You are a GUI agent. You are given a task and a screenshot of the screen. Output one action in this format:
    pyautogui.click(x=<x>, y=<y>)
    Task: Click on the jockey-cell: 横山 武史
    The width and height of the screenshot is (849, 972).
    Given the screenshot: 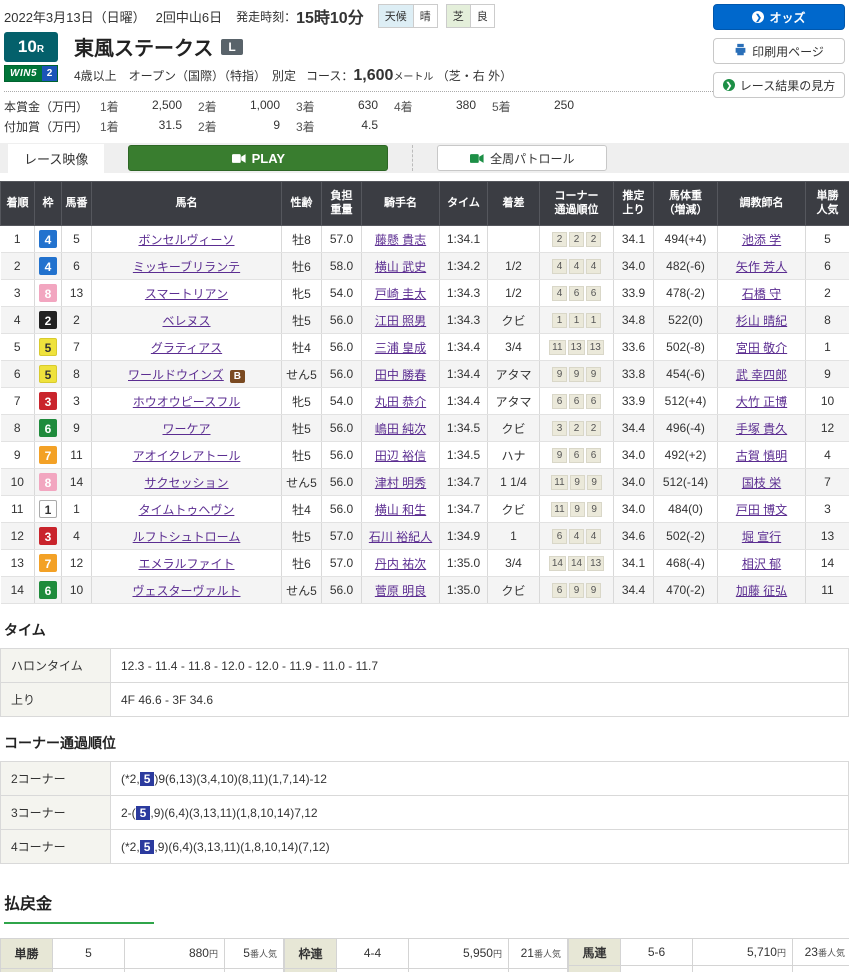 What is the action you would take?
    pyautogui.click(x=400, y=266)
    